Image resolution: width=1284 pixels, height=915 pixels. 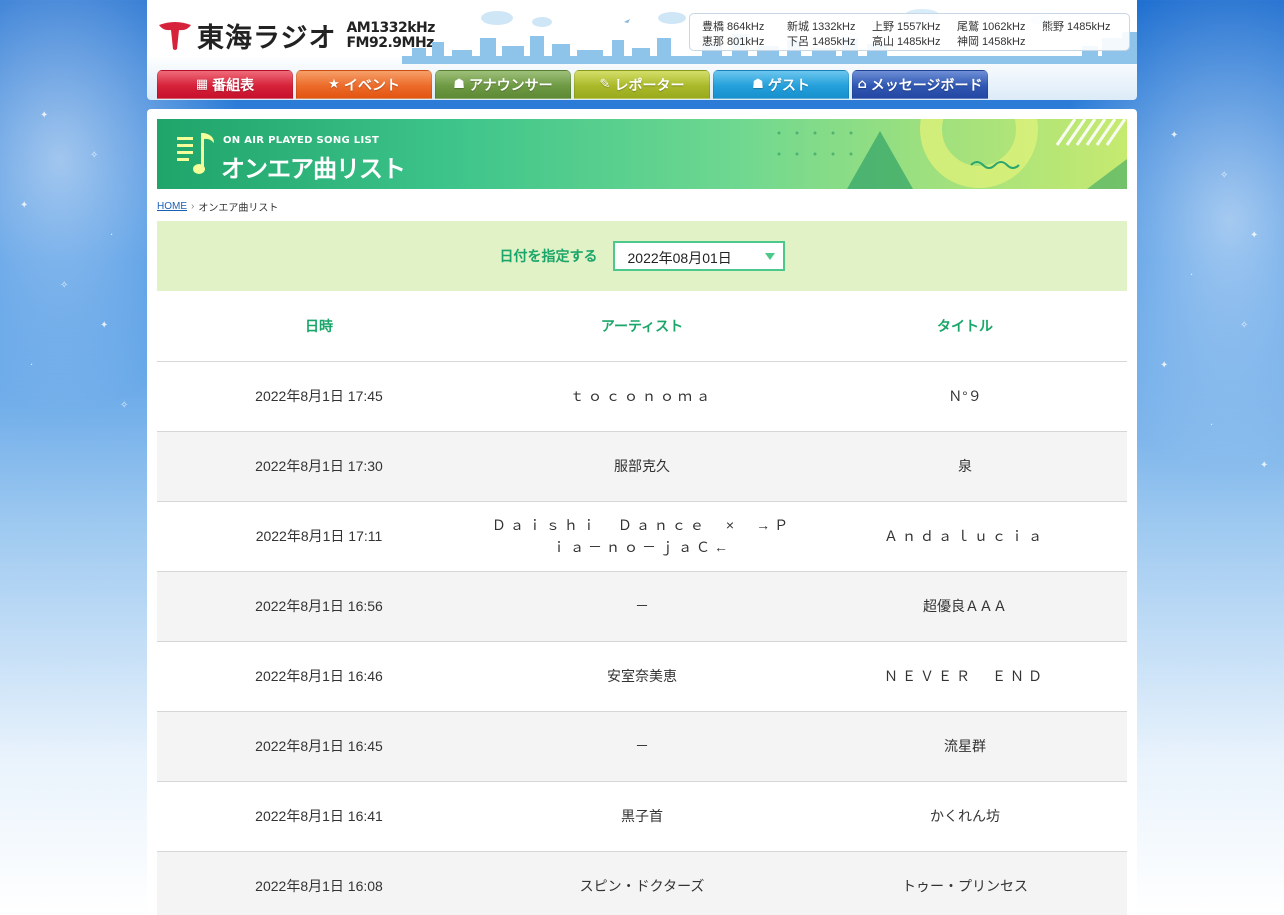 What do you see at coordinates (906, 27) in the screenshot?
I see `frequency-item: 上野 1557kHz` at bounding box center [906, 27].